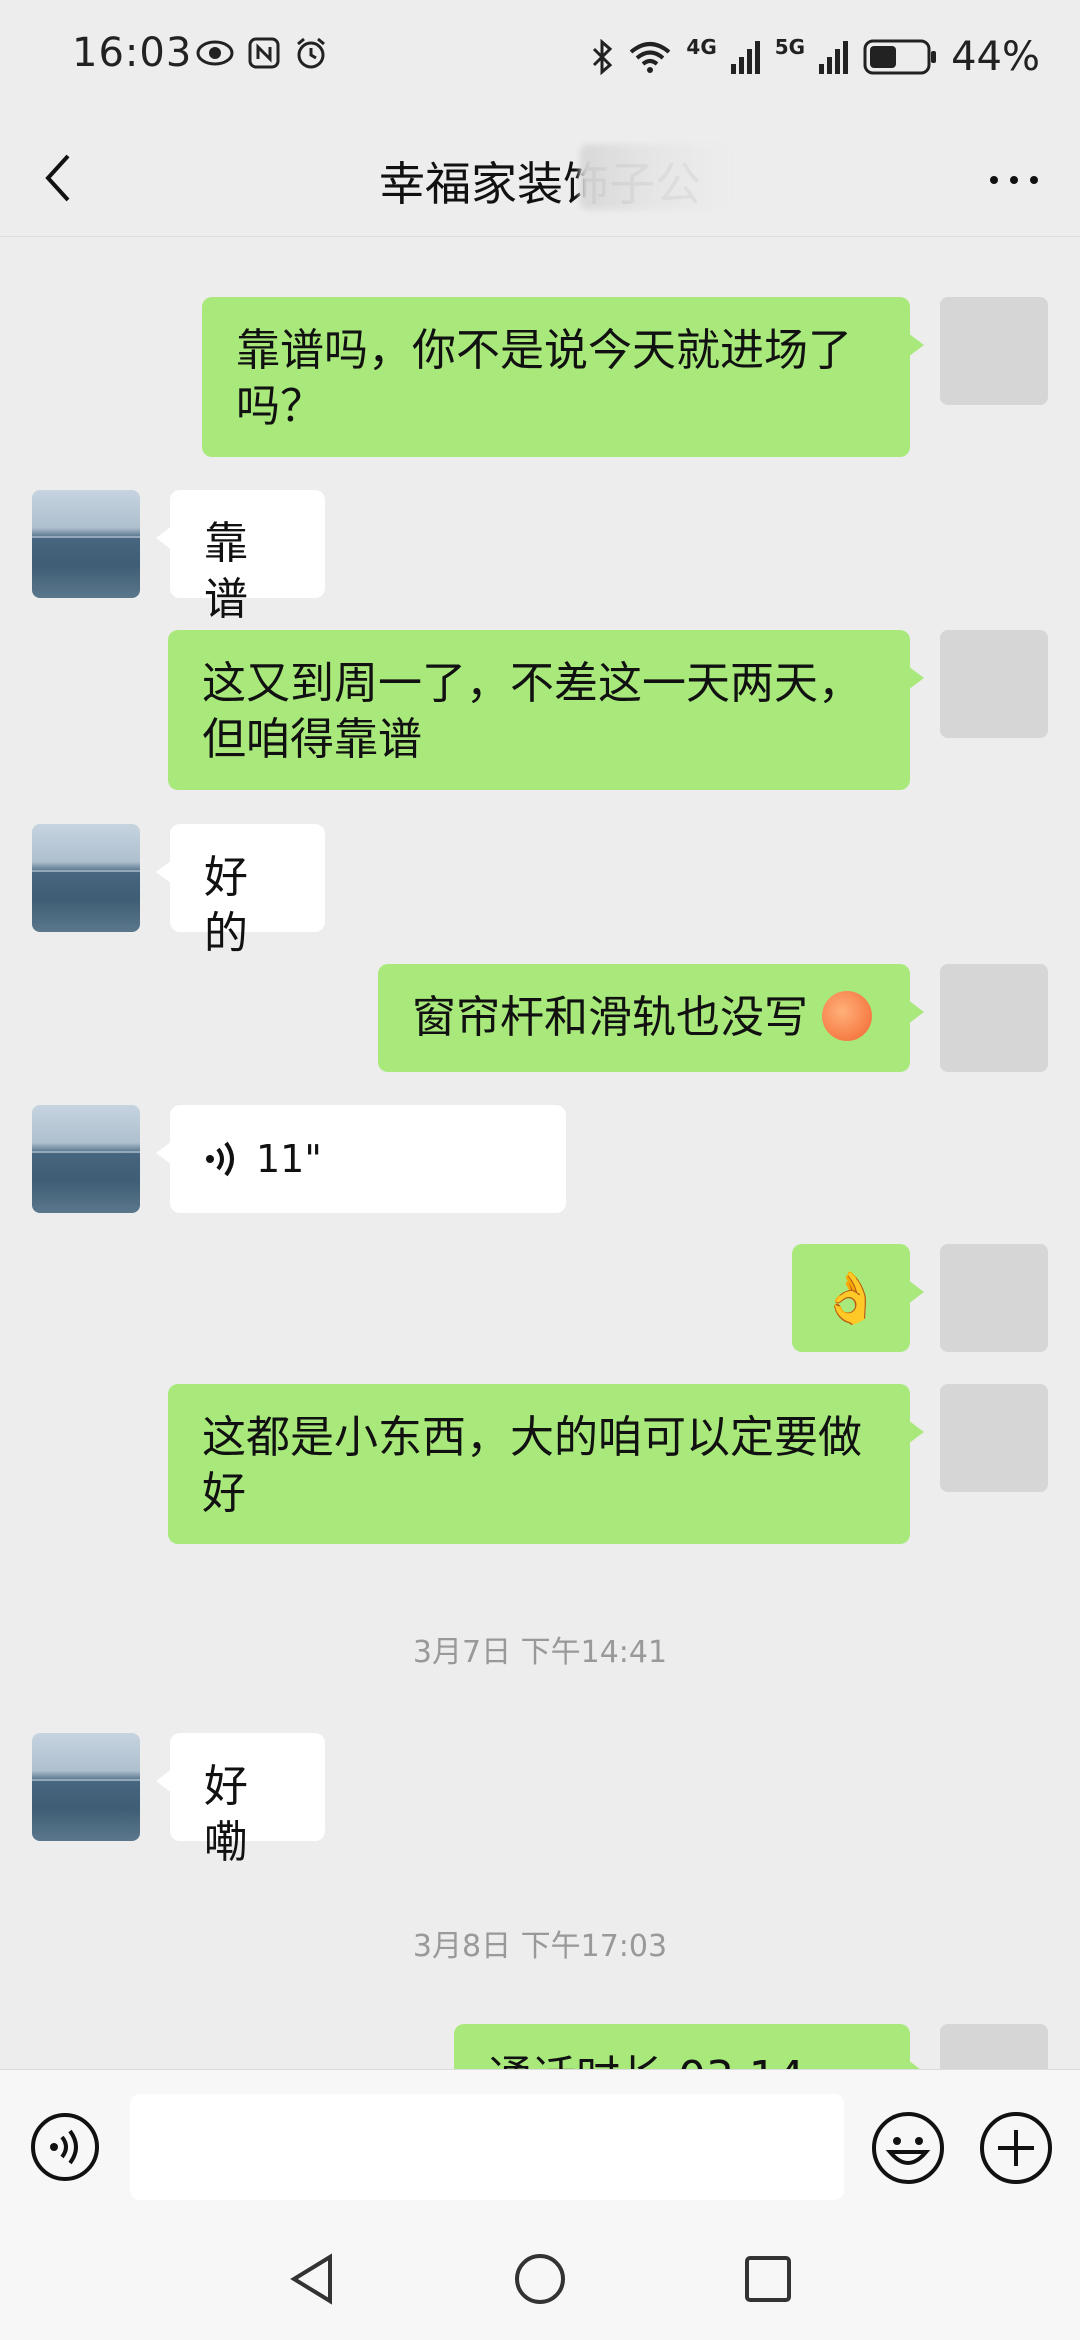 The height and width of the screenshot is (2340, 1080). I want to click on message-bubble: 靠谱, so click(240, 557).